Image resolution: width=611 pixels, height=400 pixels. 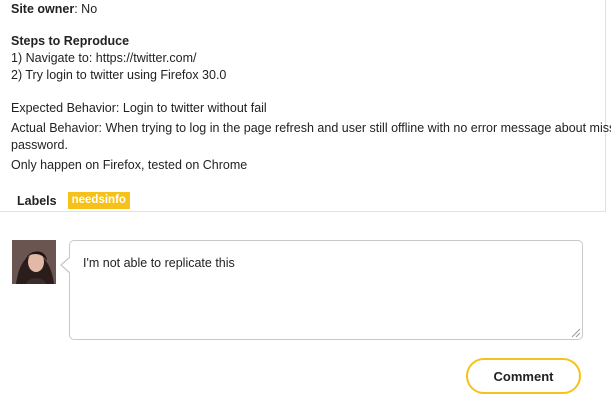 I want to click on actual-behavior-continuation: password., so click(x=39, y=145).